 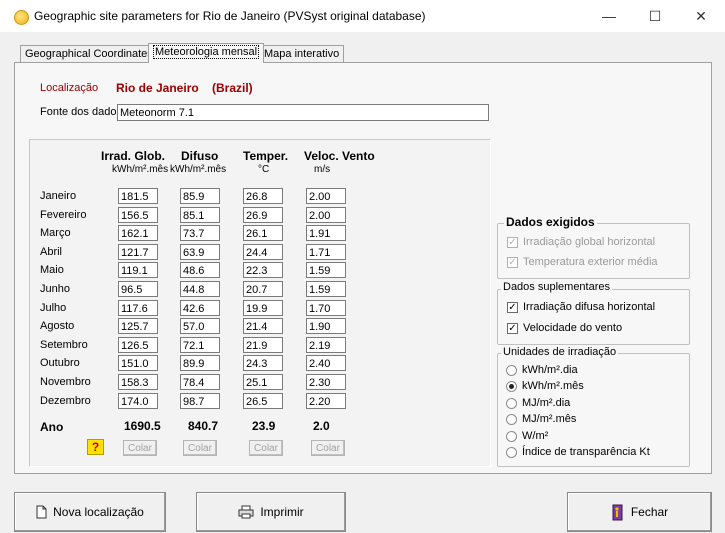 I want to click on close-window-button: ✕, so click(x=701, y=16).